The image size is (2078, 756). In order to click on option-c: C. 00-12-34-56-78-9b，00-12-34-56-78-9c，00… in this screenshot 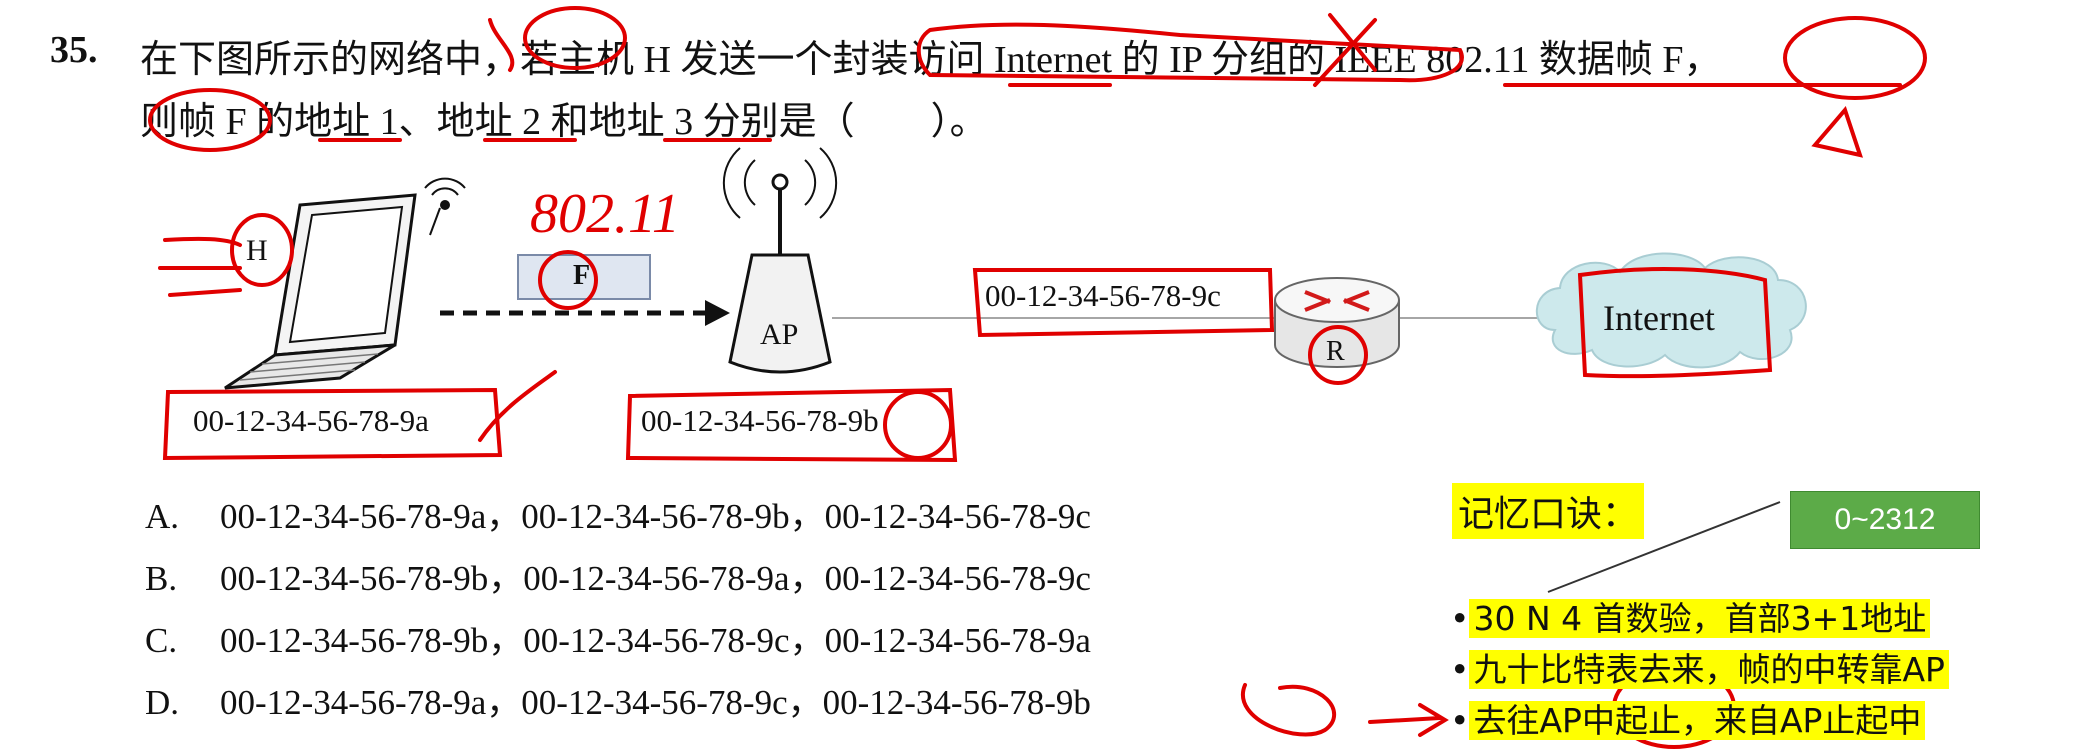, I will do `click(618, 637)`.